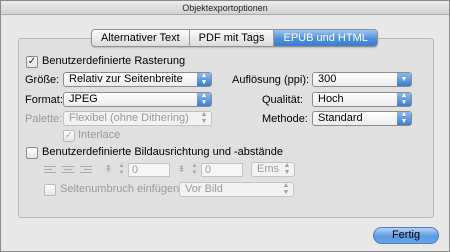 Image resolution: width=450 pixels, height=252 pixels. I want to click on custom-alignment-checkbox, so click(32, 153).